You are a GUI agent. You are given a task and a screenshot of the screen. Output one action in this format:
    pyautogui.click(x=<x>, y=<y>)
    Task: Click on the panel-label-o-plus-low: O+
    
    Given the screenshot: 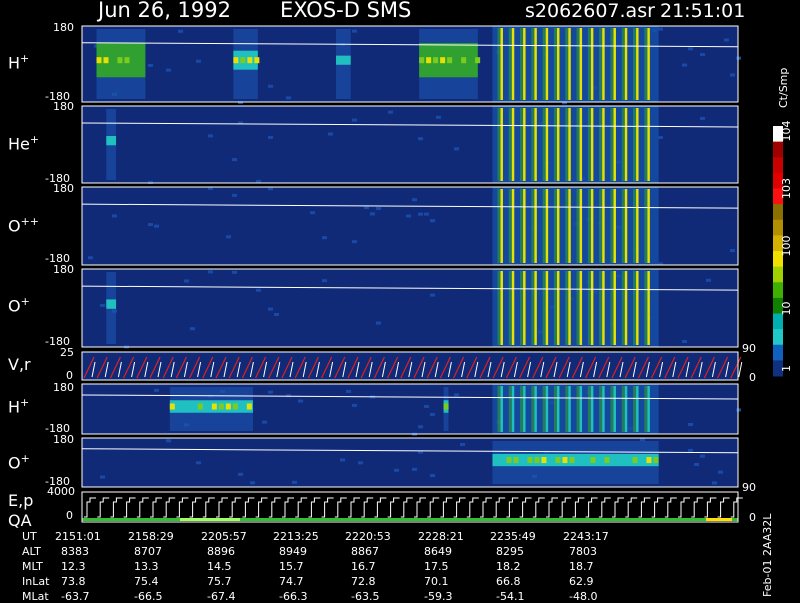 What is the action you would take?
    pyautogui.click(x=19, y=462)
    